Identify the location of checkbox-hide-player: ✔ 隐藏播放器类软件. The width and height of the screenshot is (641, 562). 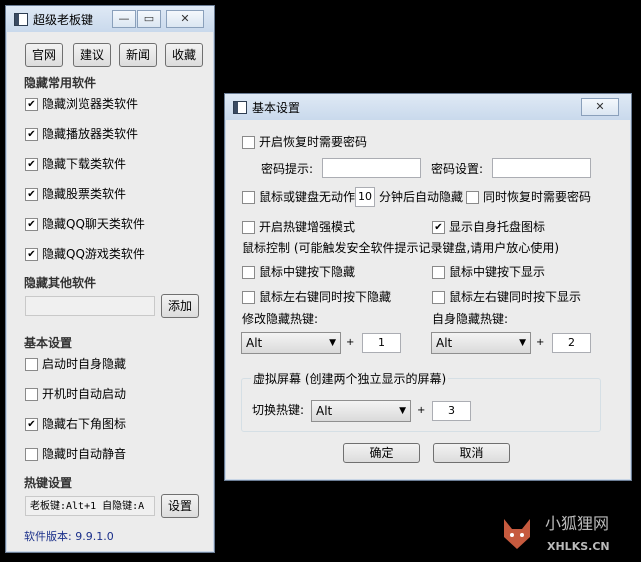
(81, 134).